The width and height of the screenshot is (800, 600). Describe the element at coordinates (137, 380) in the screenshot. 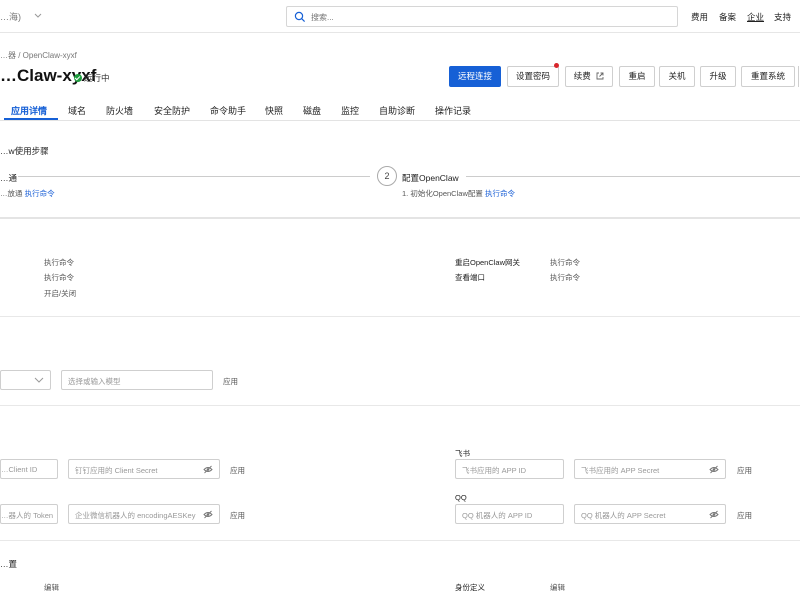

I see `model-input: 选择或输入模型` at that location.